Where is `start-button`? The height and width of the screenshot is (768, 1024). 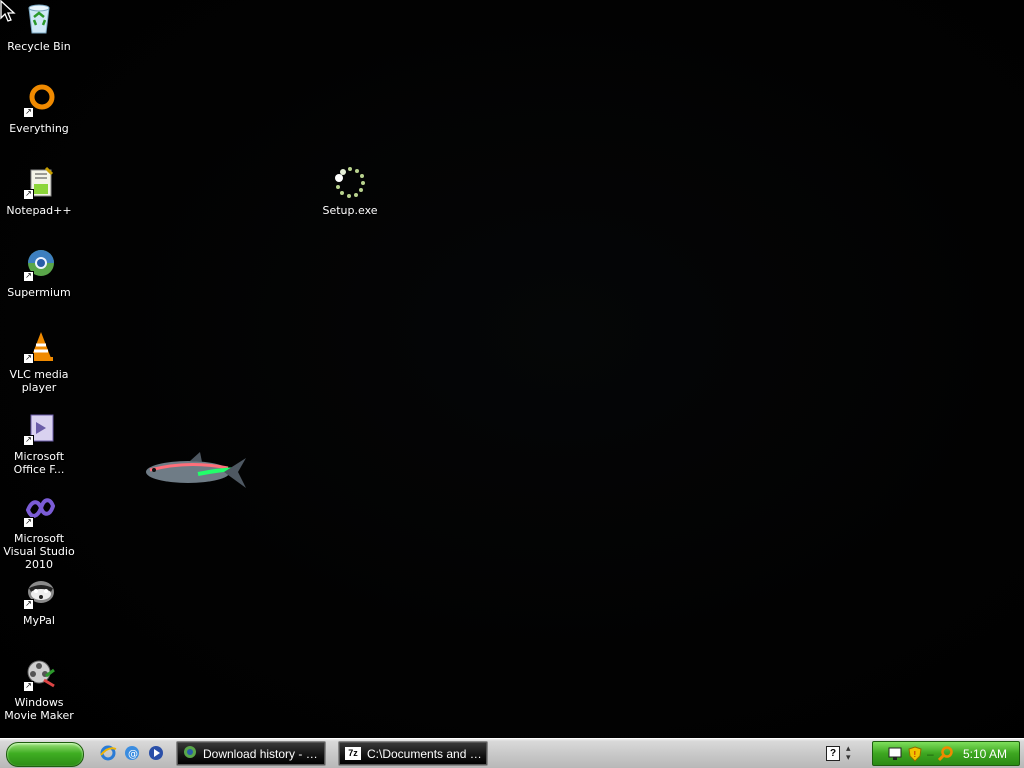
start-button is located at coordinates (45, 754).